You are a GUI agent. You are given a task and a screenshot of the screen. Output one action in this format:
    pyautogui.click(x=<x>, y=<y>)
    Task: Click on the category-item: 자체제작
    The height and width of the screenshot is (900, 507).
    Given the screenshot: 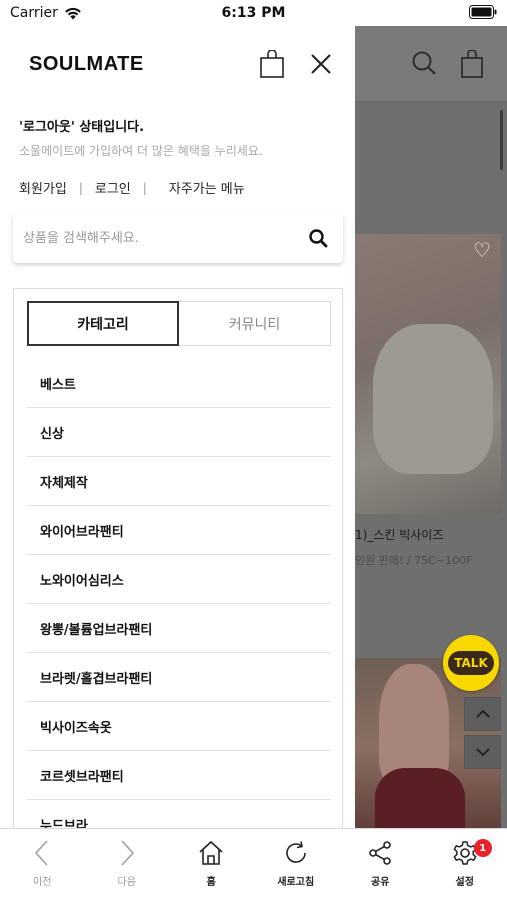 What is the action you would take?
    pyautogui.click(x=179, y=481)
    